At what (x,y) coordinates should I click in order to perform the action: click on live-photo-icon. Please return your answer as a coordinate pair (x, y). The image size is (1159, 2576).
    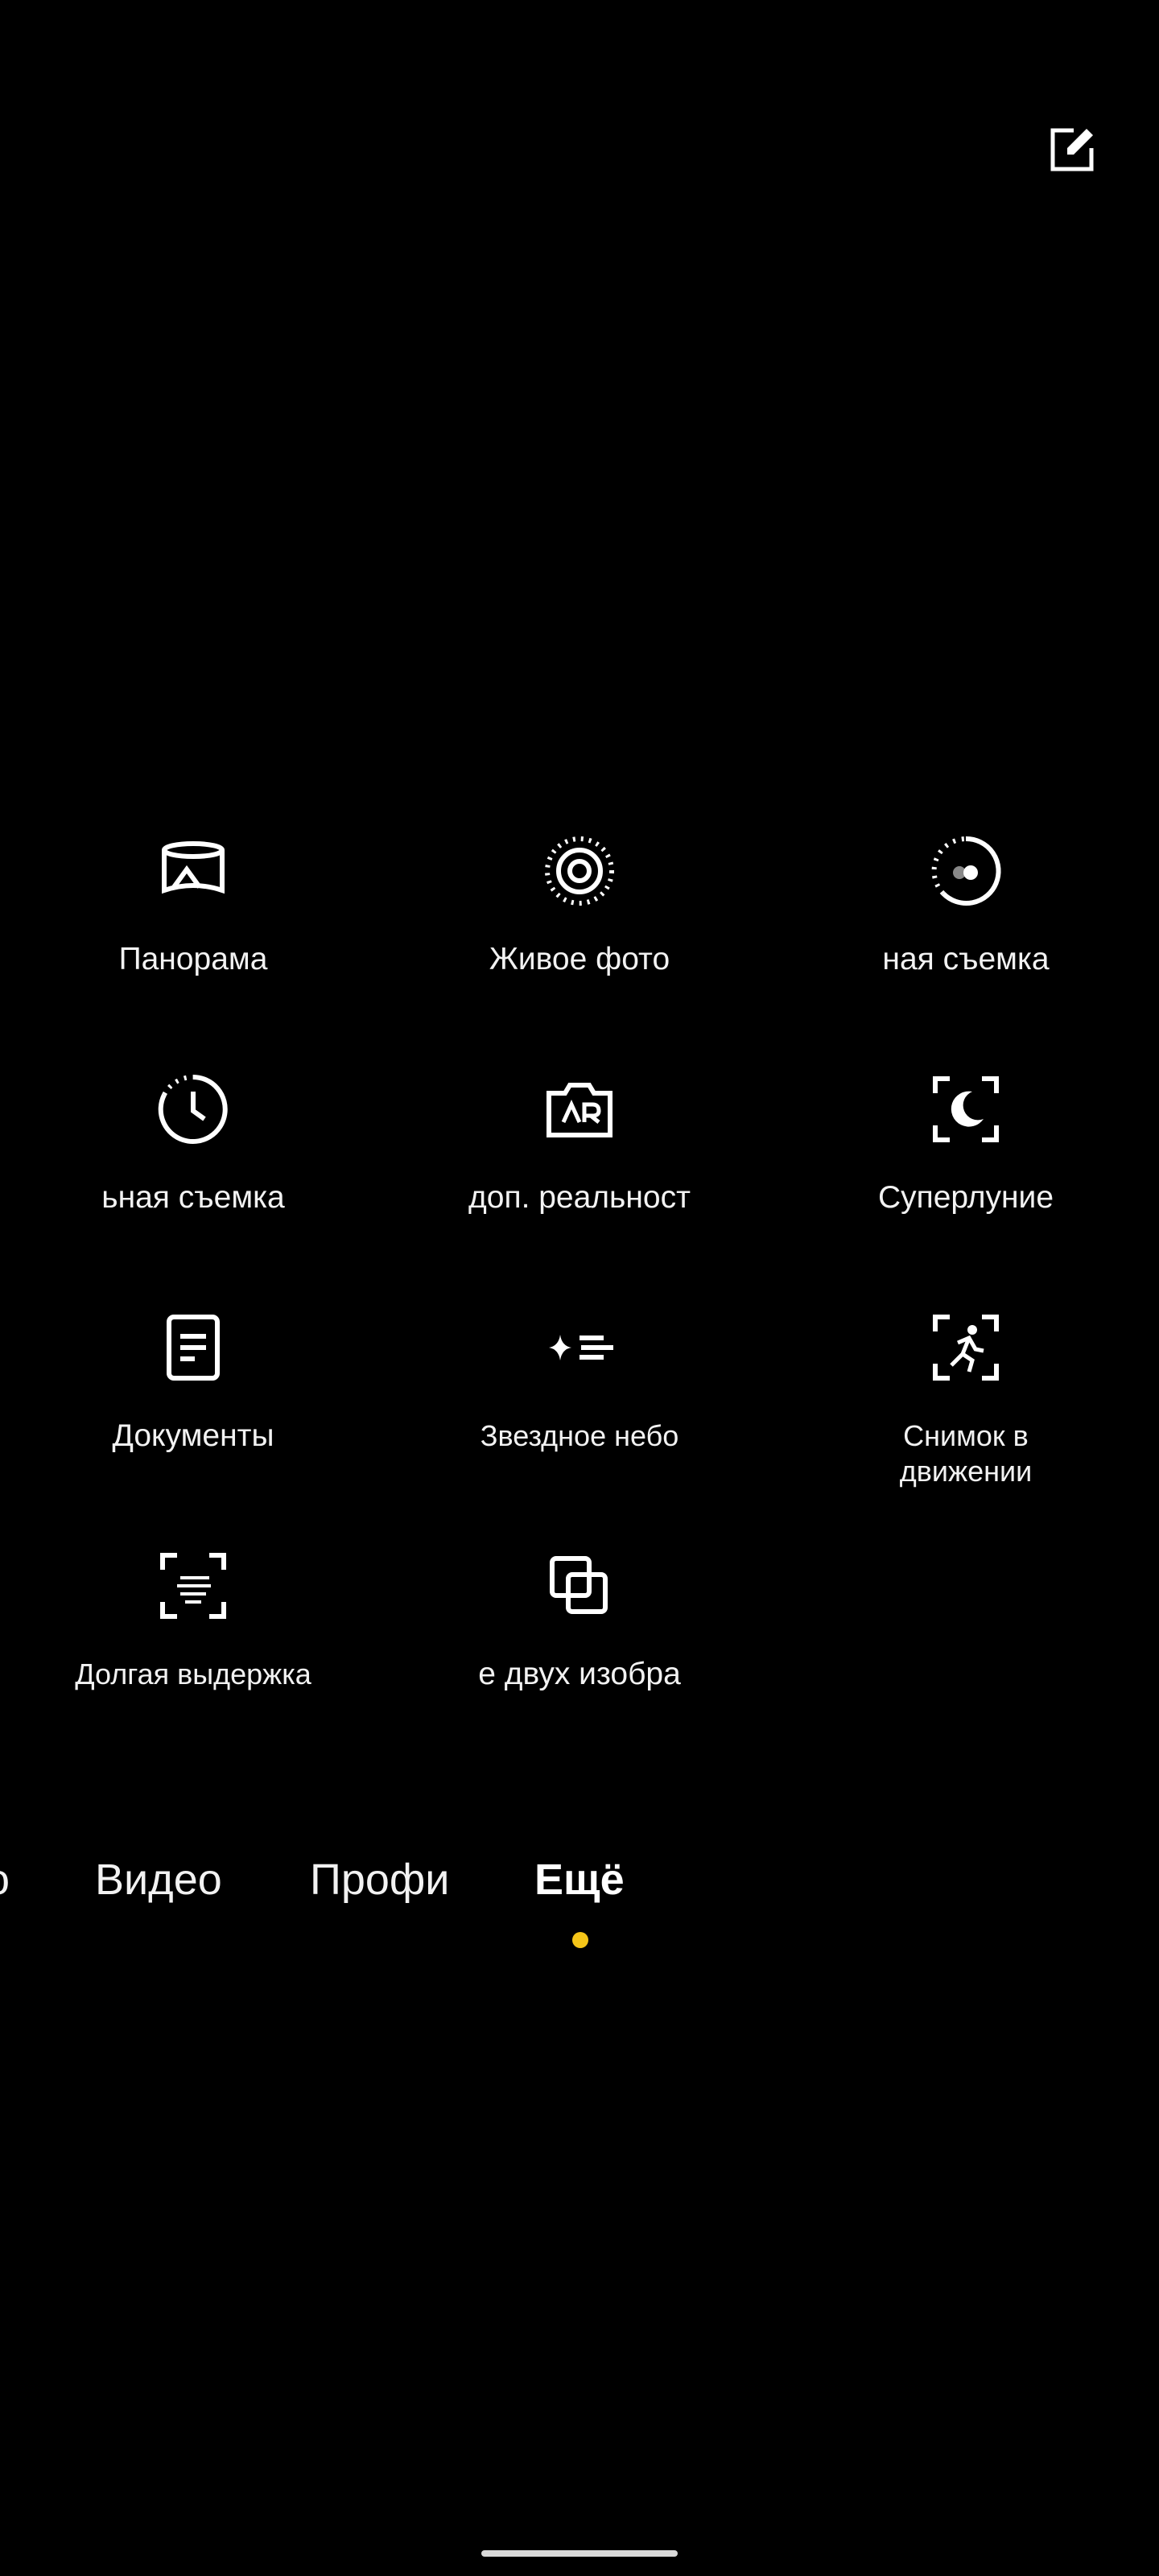
    Looking at the image, I should click on (579, 871).